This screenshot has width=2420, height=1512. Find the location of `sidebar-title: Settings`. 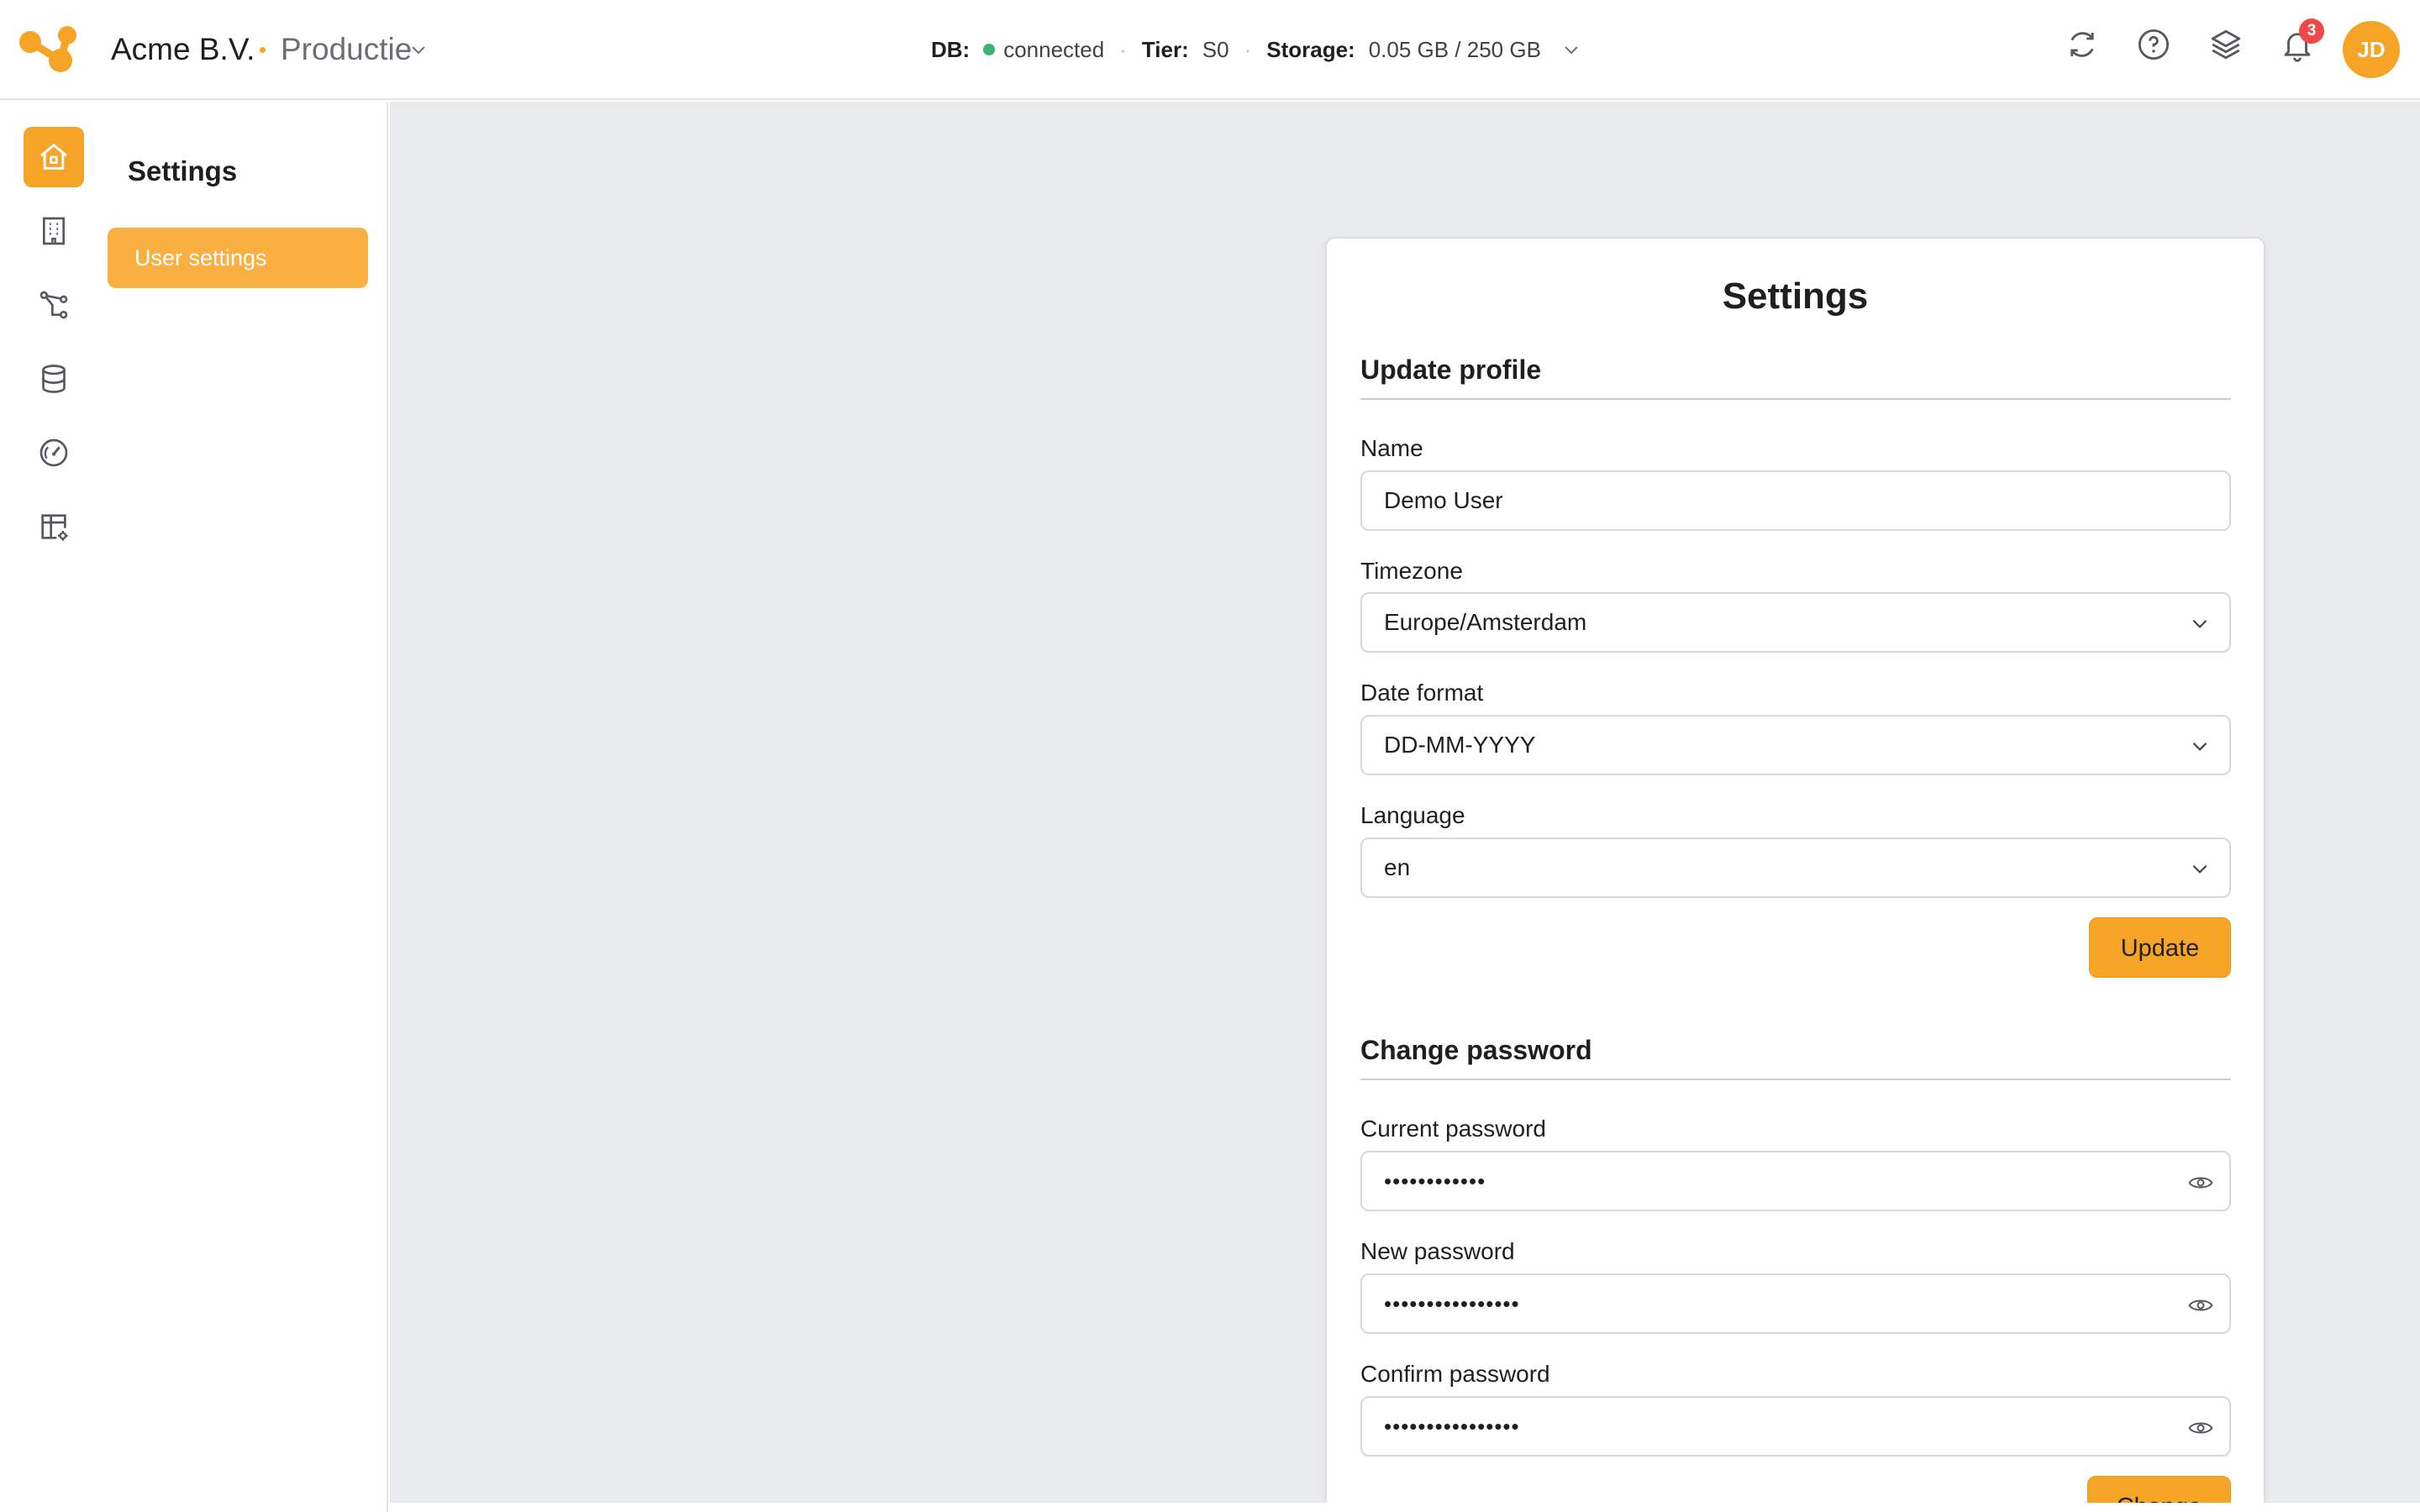

sidebar-title: Settings is located at coordinates (183, 170).